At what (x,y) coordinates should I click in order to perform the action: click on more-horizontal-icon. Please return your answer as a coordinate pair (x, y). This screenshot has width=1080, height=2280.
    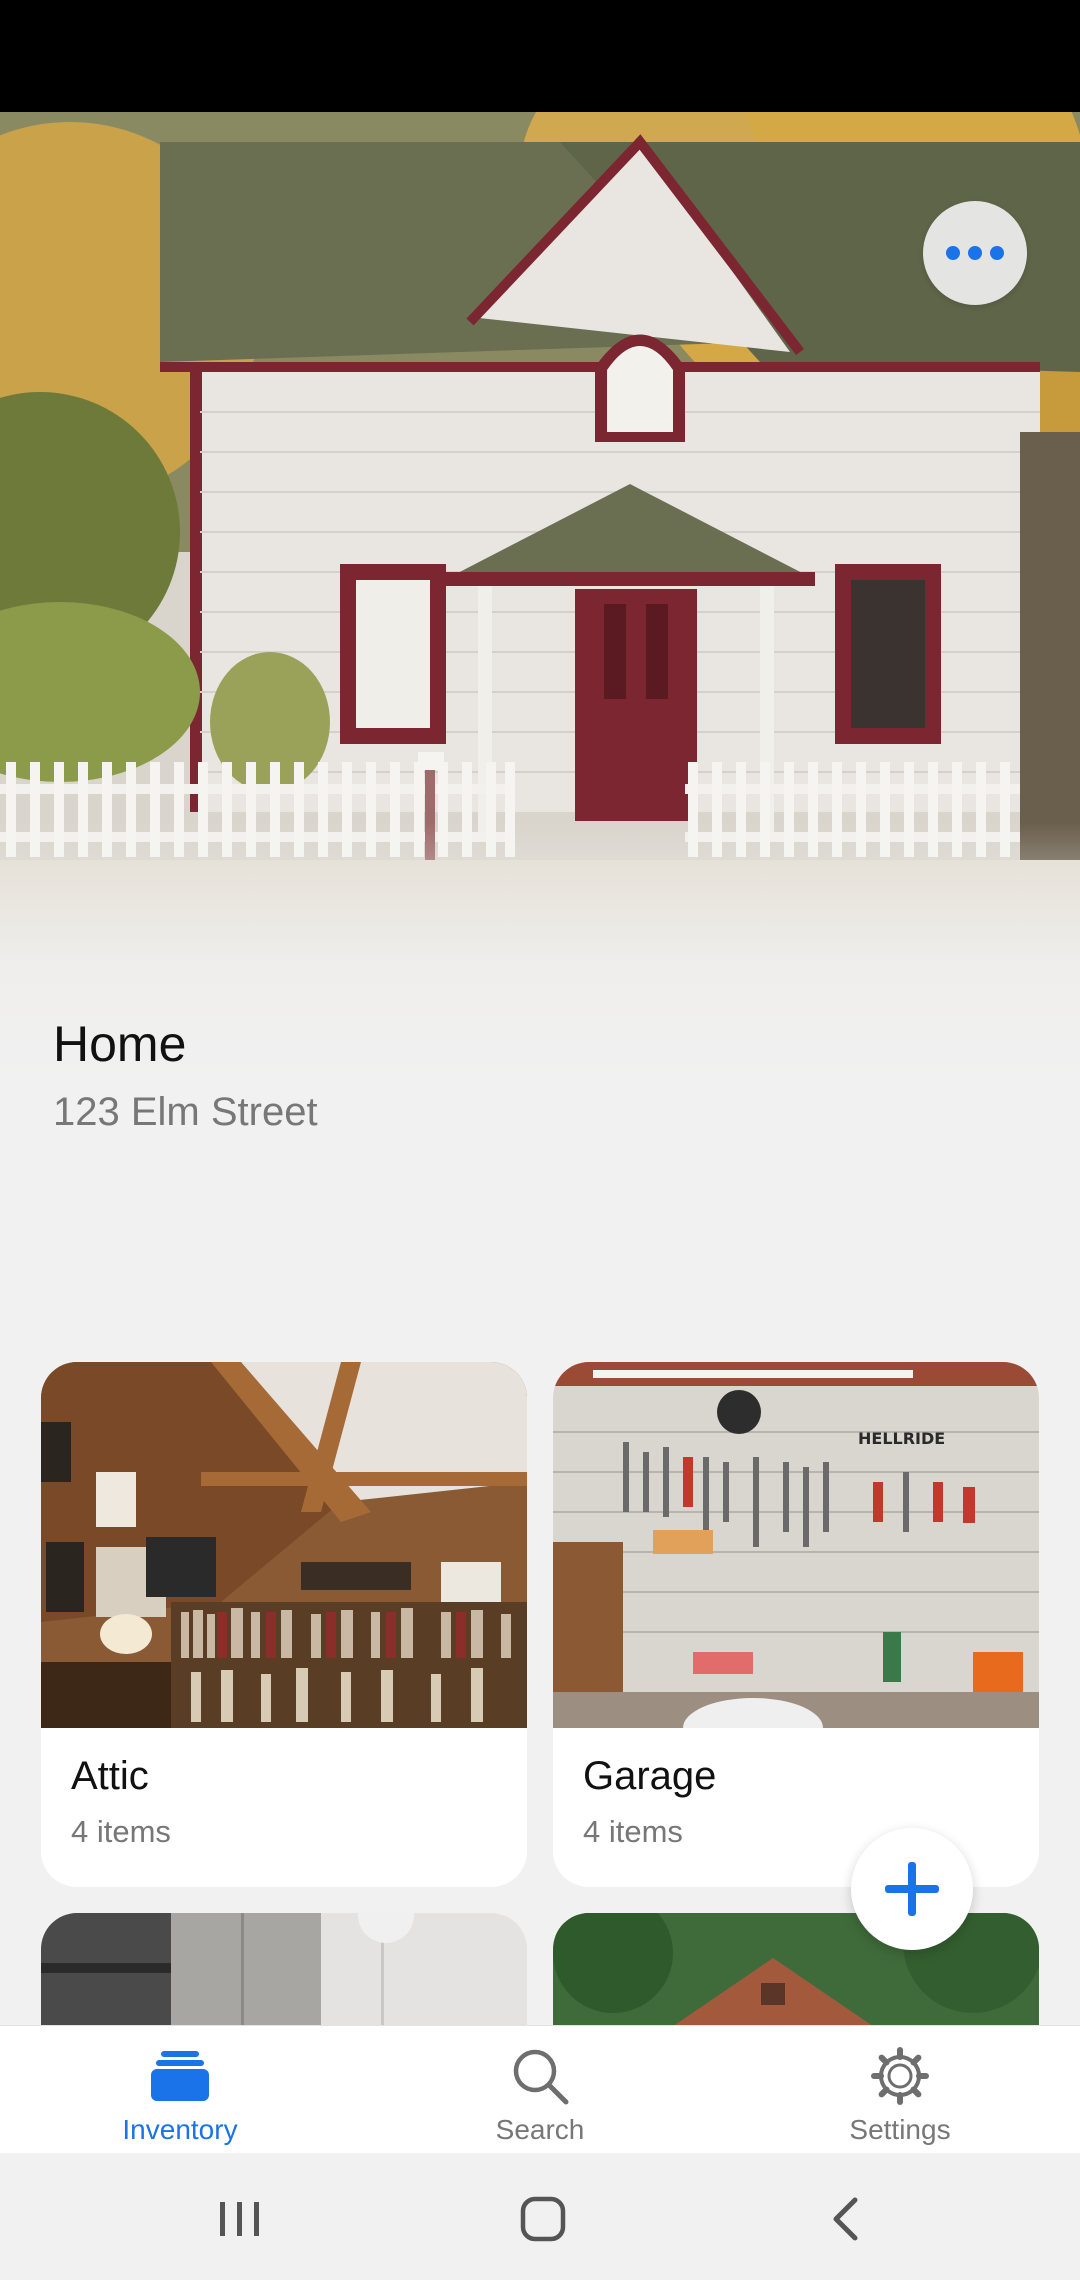
    Looking at the image, I should click on (953, 253).